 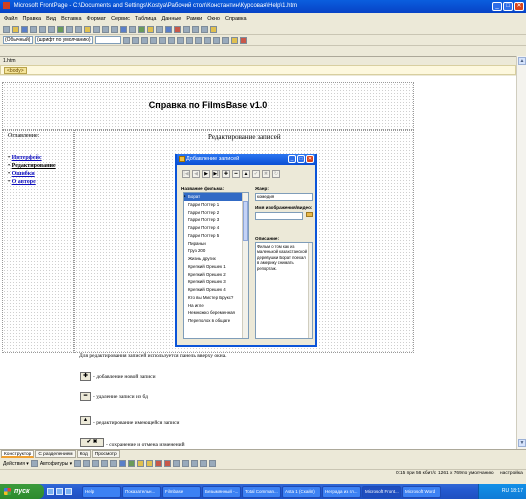 I want to click on preview-icon, so click(x=51, y=29).